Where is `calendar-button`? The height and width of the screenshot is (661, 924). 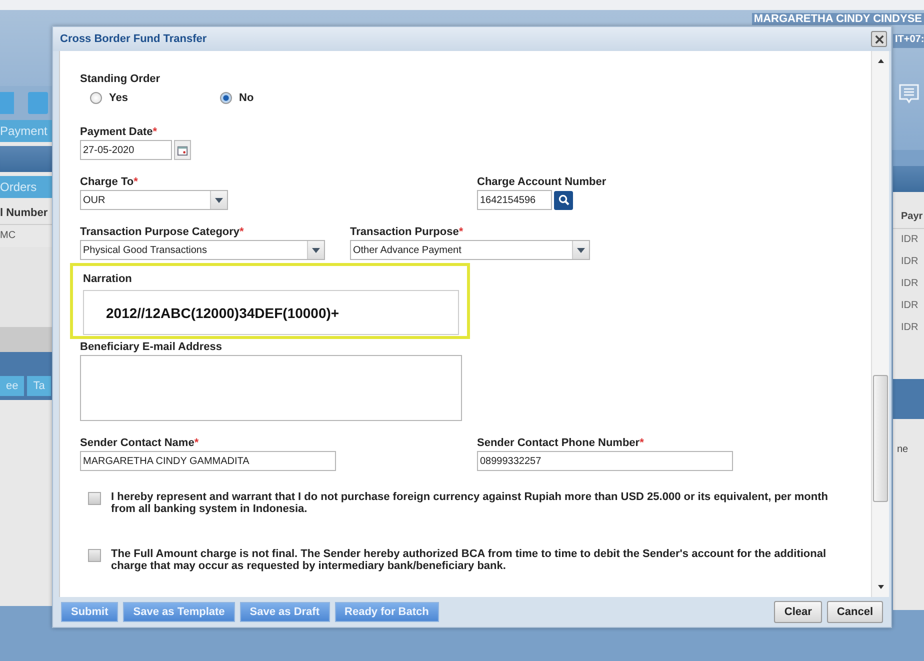
calendar-button is located at coordinates (182, 150).